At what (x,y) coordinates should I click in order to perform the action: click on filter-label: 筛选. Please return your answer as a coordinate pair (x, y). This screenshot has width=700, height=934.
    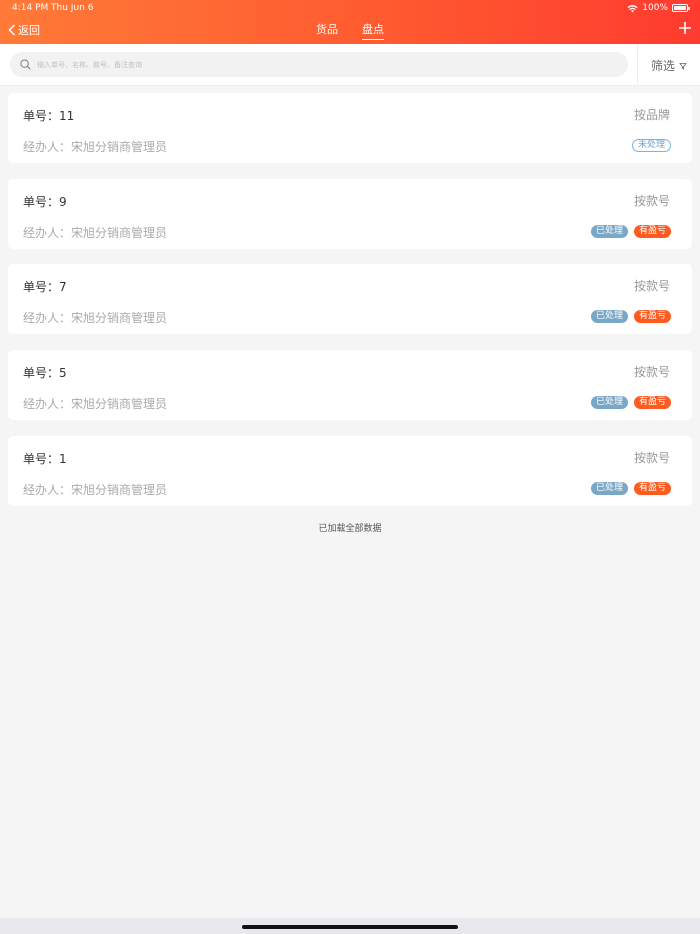
    Looking at the image, I should click on (663, 66).